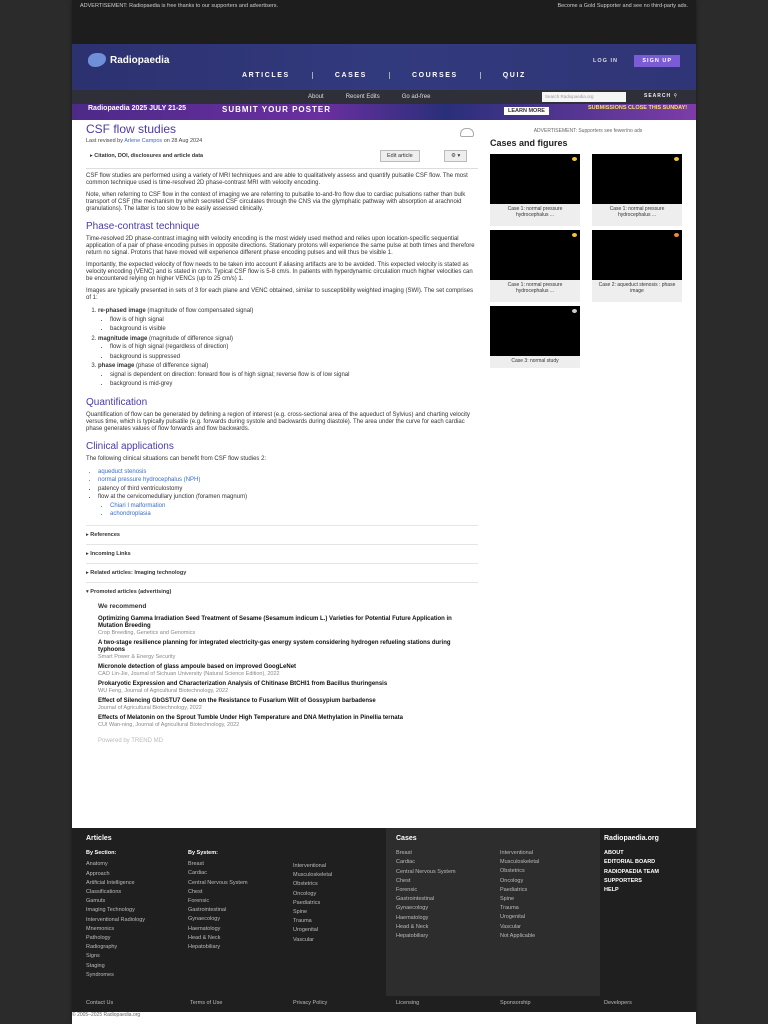 This screenshot has height=1024, width=768. I want to click on search-button: SEARCH ⚲, so click(661, 96).